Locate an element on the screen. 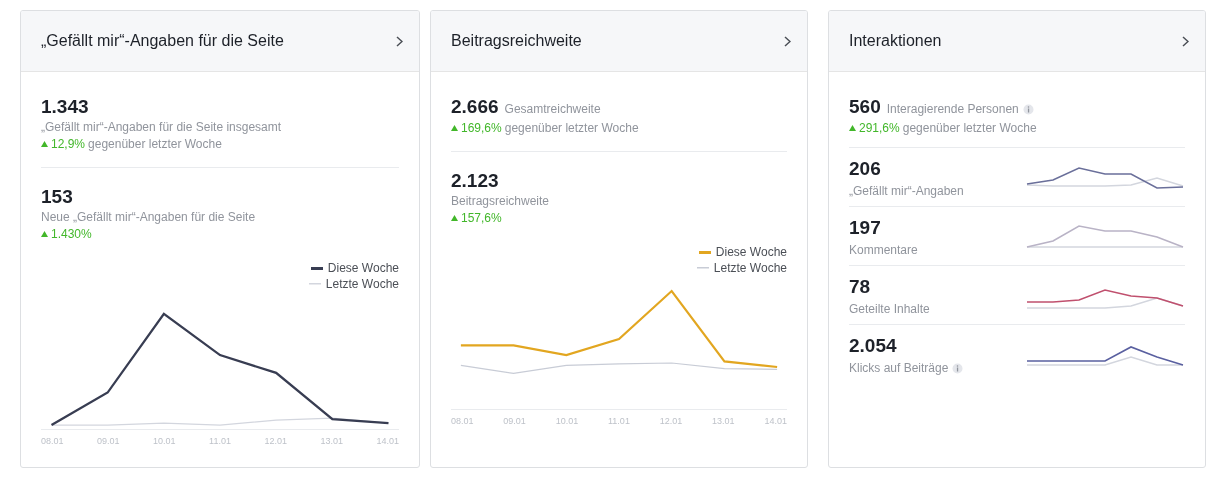 The image size is (1219, 478). card-title: „Gefällt mir“-Angaben für die Seite is located at coordinates (162, 41).